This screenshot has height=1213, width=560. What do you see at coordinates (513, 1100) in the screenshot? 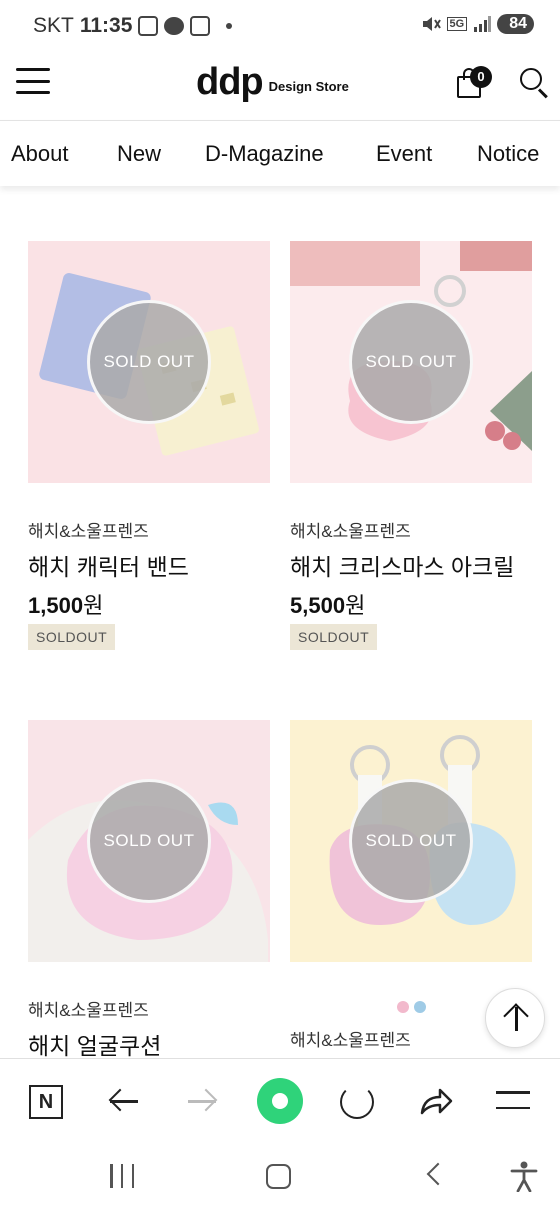
I see `browser-menu-icon` at bounding box center [513, 1100].